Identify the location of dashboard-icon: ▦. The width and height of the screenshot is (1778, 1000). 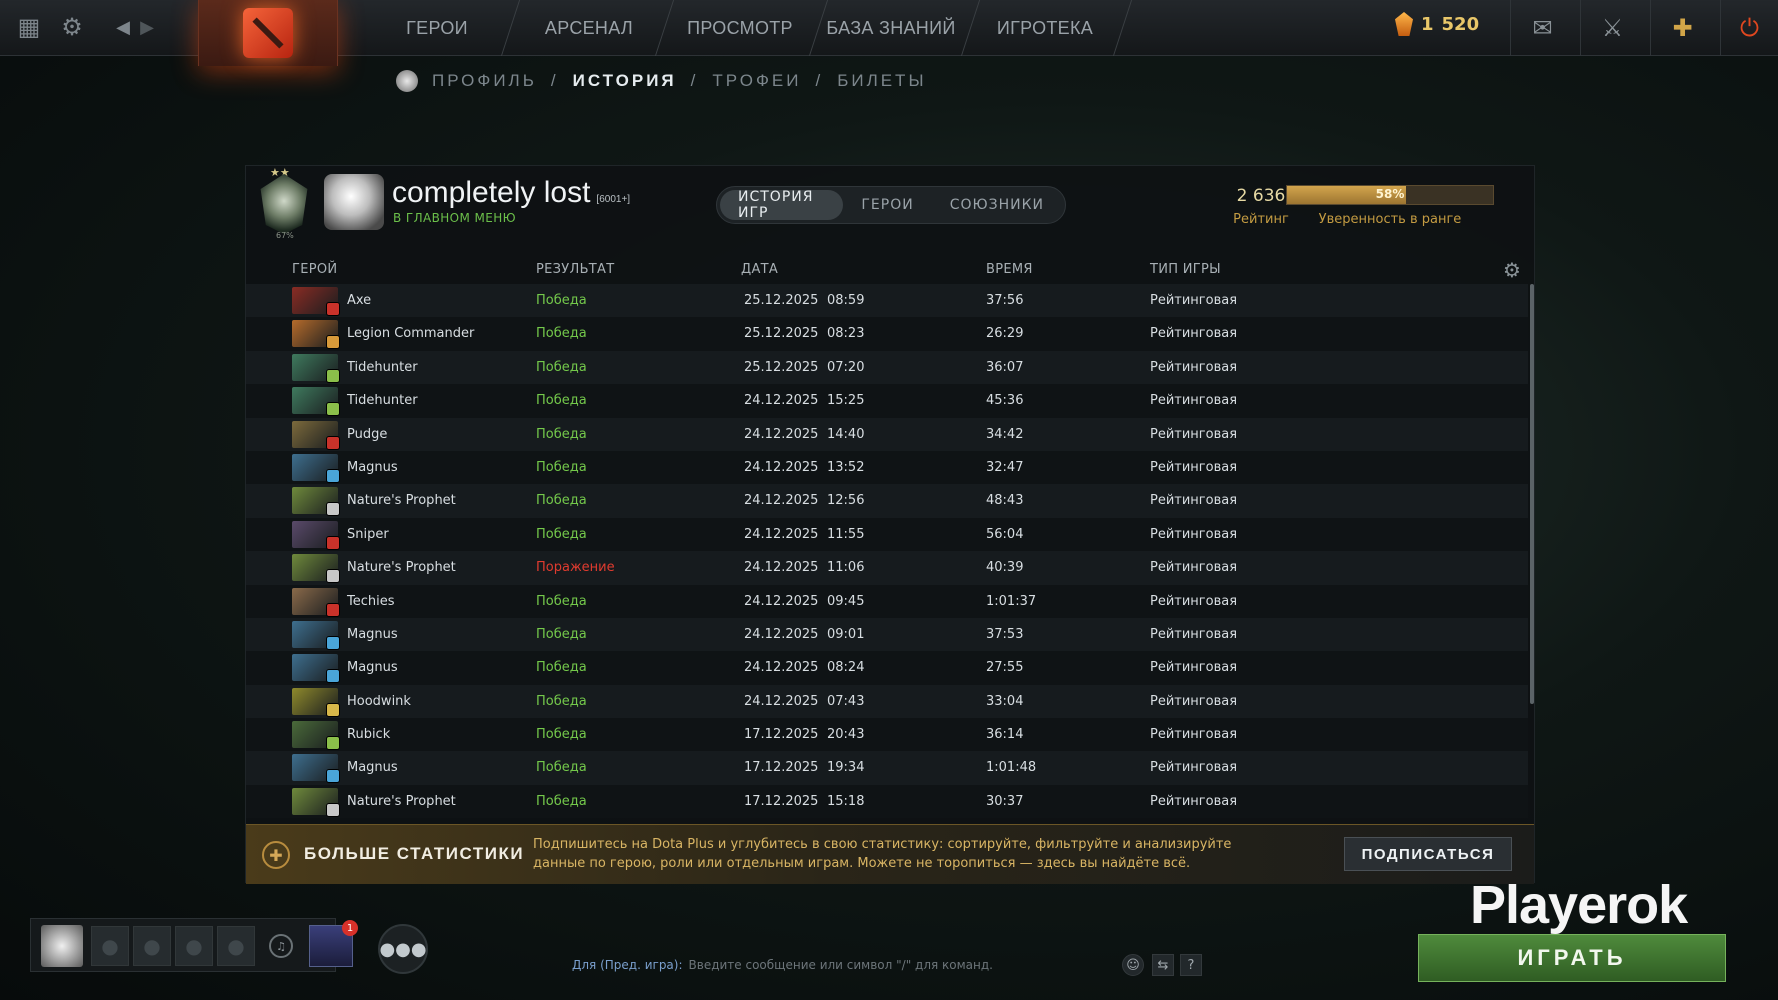
(29, 27).